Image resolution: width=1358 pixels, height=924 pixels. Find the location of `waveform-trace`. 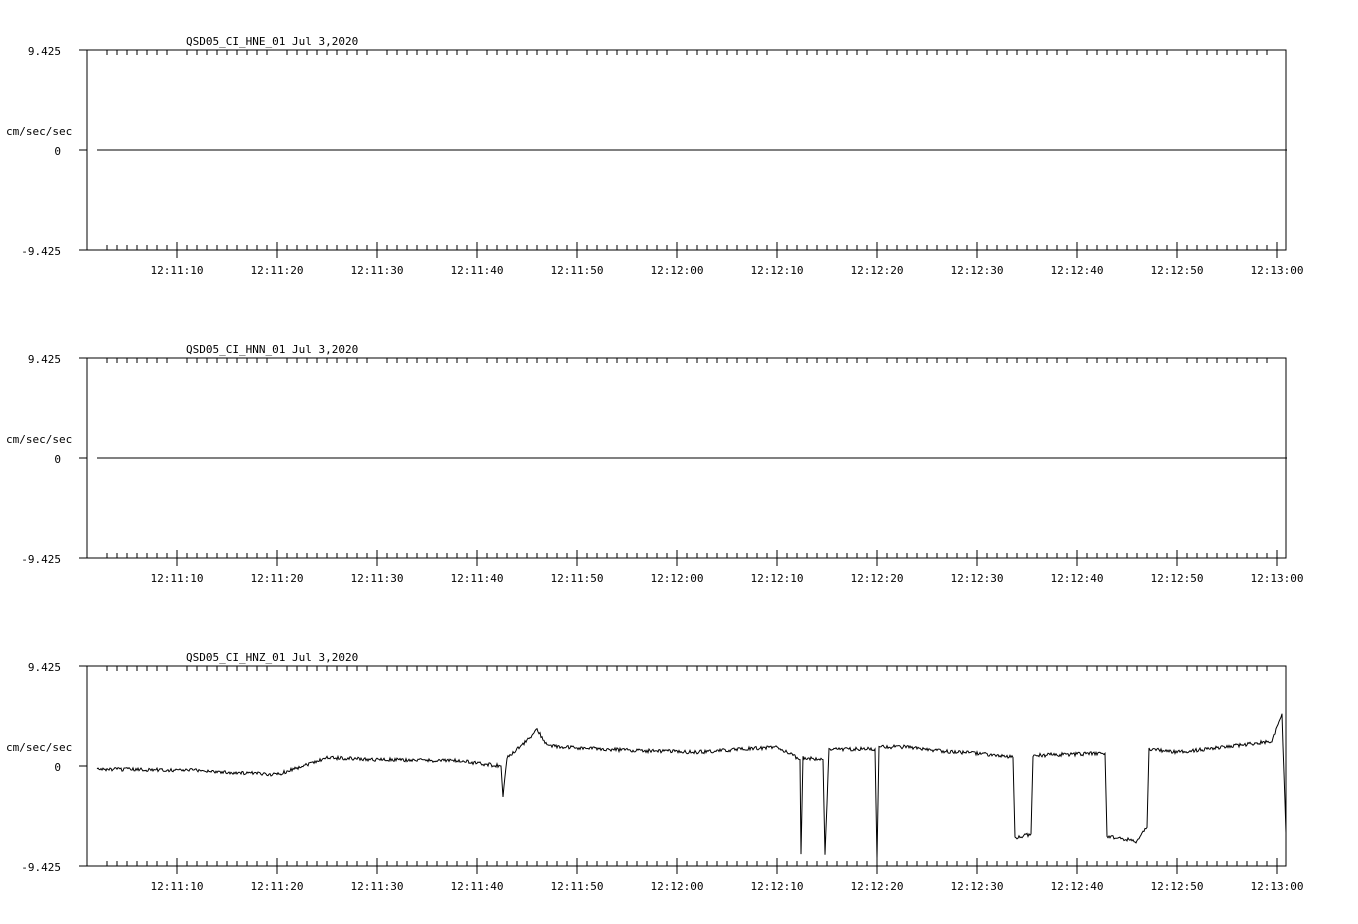

waveform-trace is located at coordinates (691, 786).